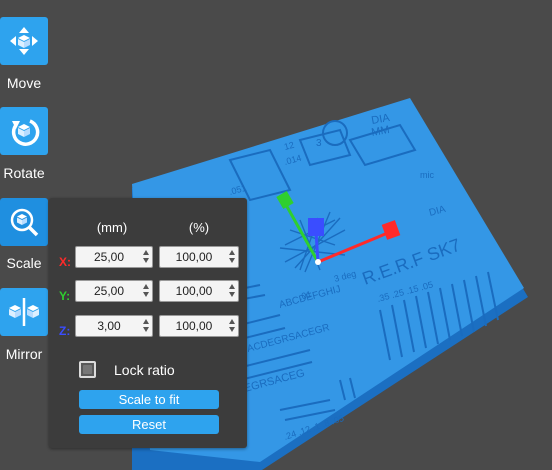 The height and width of the screenshot is (470, 552). What do you see at coordinates (24, 173) in the screenshot?
I see `rotate-label: Rotate` at bounding box center [24, 173].